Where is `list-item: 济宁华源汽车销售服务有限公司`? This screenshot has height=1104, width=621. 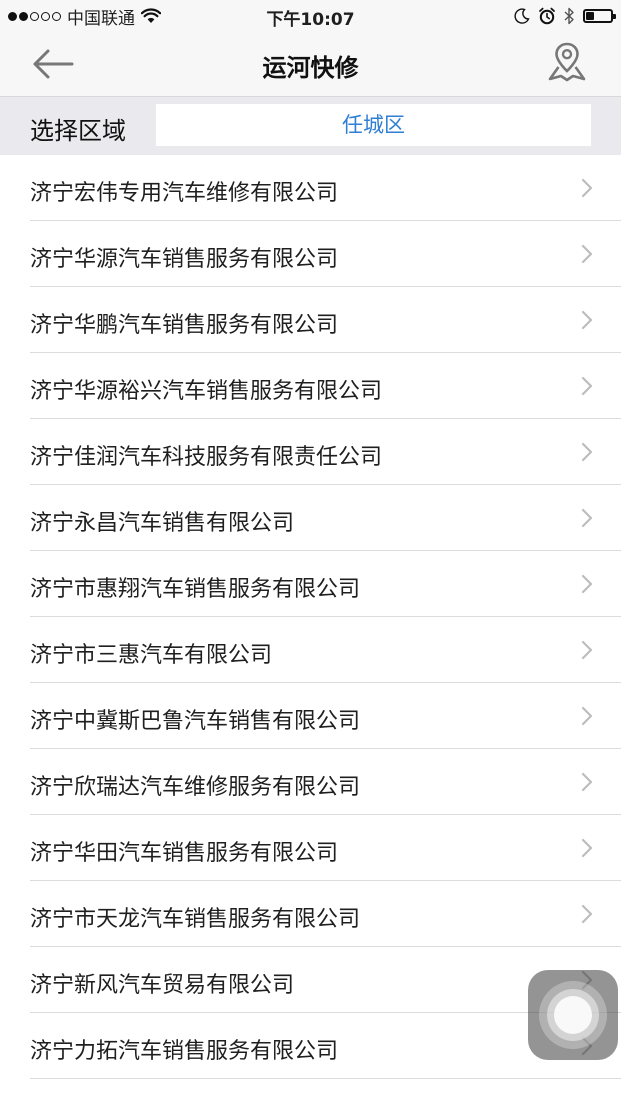 list-item: 济宁华源汽车销售服务有限公司 is located at coordinates (310, 254).